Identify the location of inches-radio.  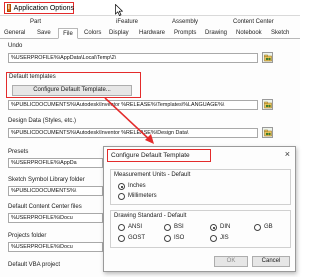
(121, 186).